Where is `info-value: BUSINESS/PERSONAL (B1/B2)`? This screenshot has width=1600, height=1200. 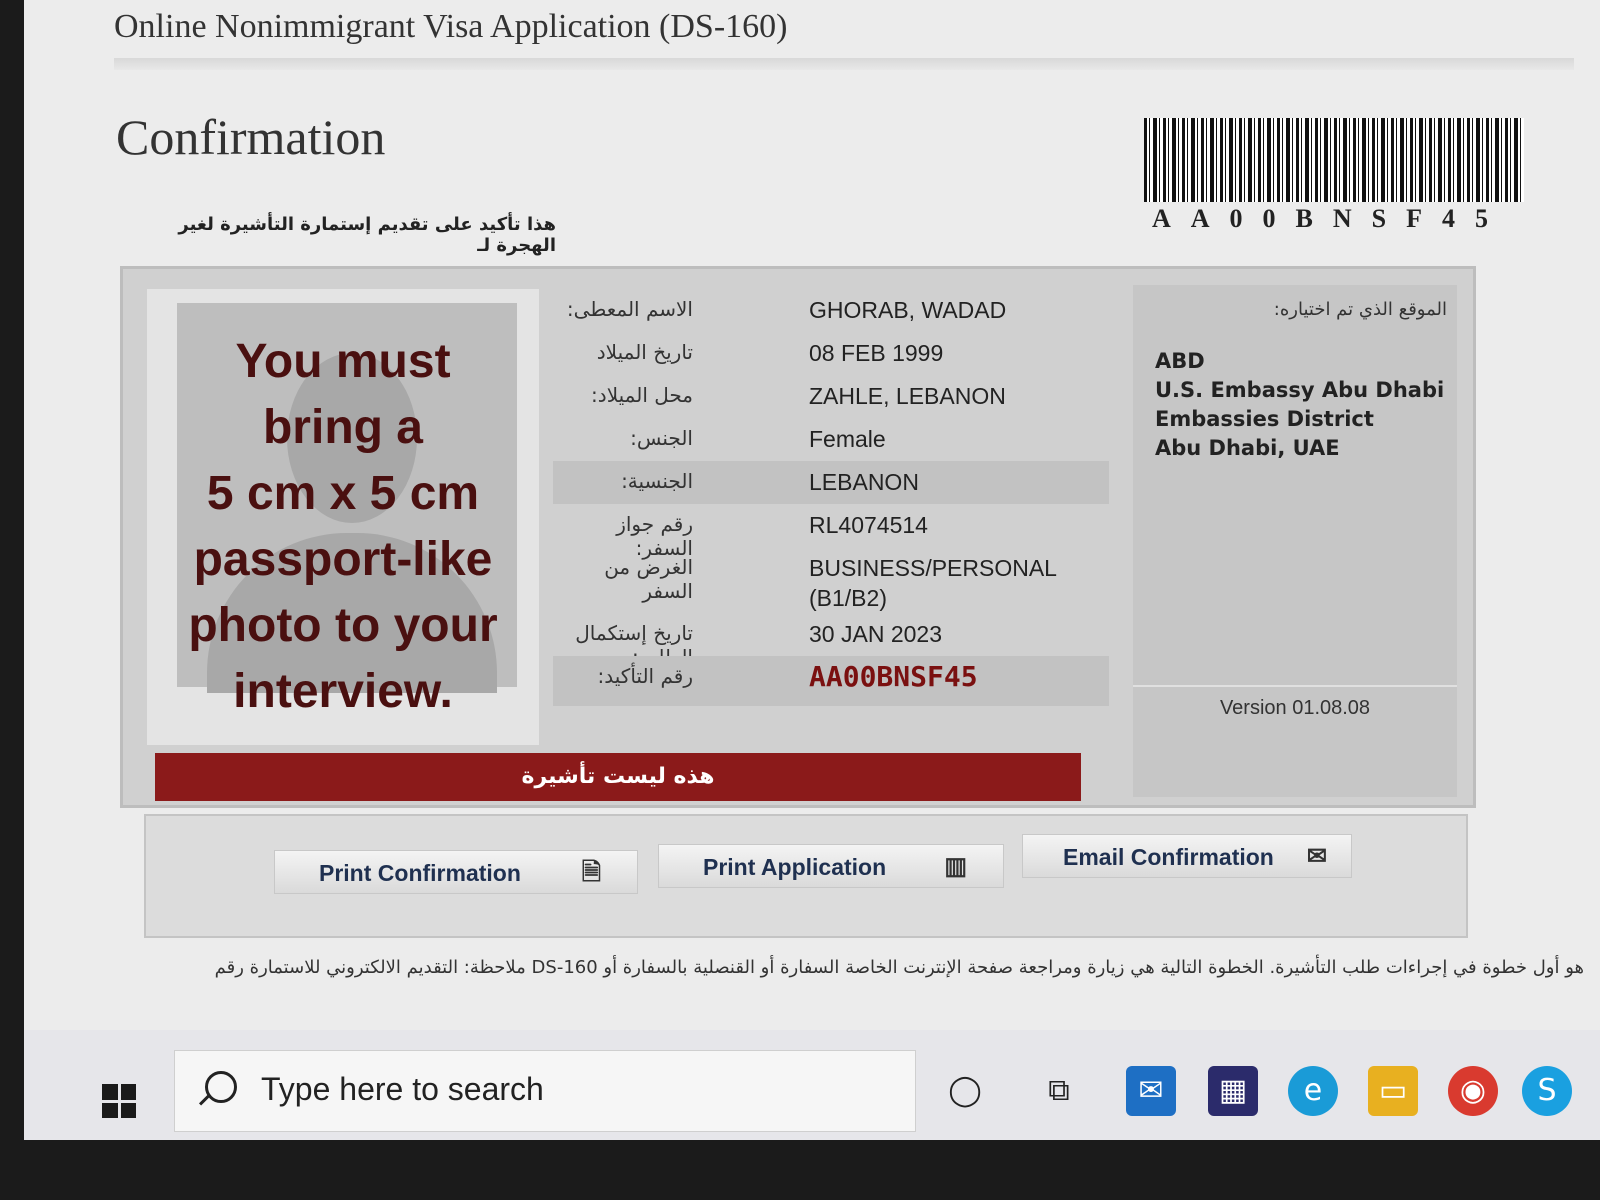 info-value: BUSINESS/PERSONAL (B1/B2) is located at coordinates (933, 583).